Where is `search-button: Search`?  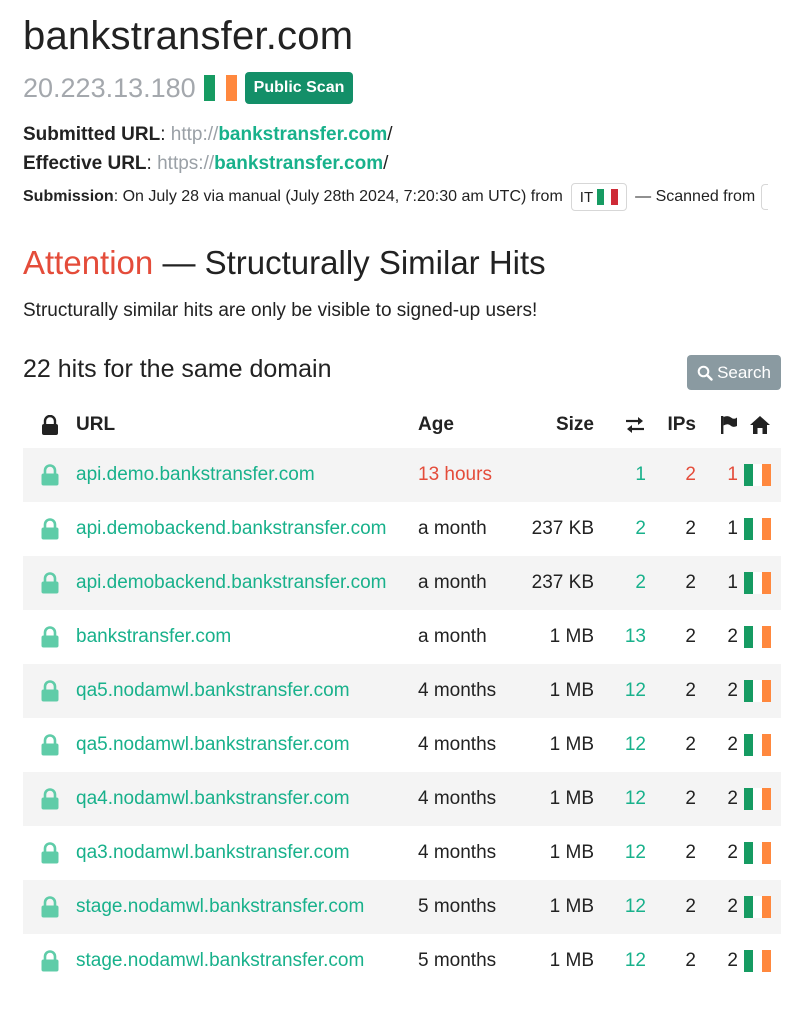 search-button: Search is located at coordinates (734, 372).